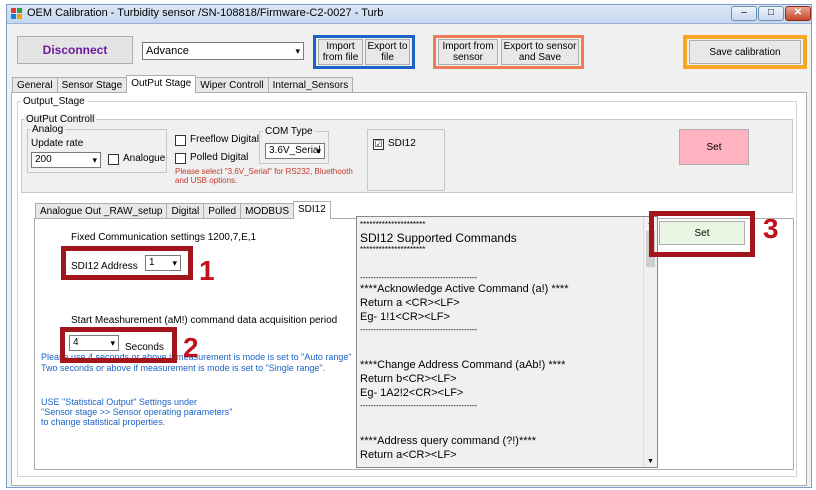  I want to click on close-button: ✕, so click(798, 13).